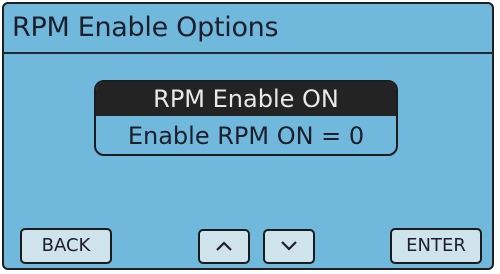 Image resolution: width=500 pixels, height=274 pixels. I want to click on back-button: BACK, so click(66, 246).